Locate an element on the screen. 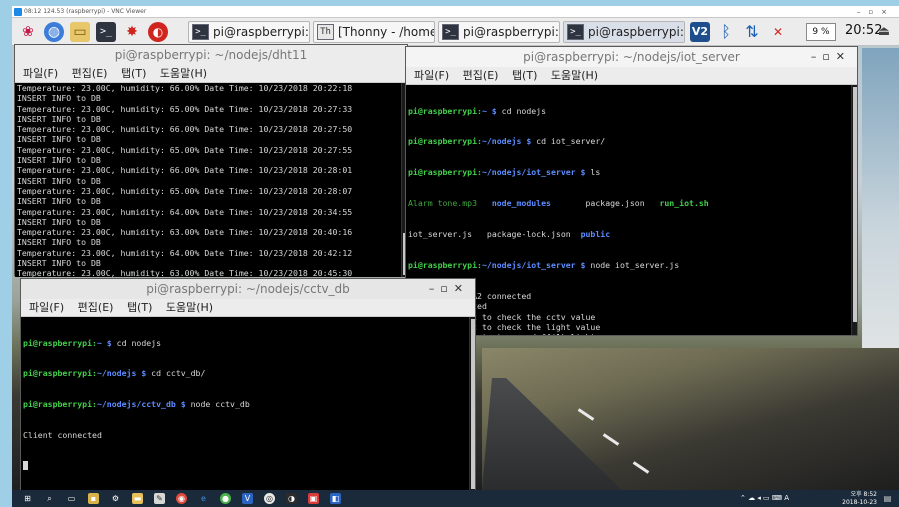  window-titlebar: pi@raspberrypi: ~/nodejs/iot_server –▫✕ is located at coordinates (631, 57).